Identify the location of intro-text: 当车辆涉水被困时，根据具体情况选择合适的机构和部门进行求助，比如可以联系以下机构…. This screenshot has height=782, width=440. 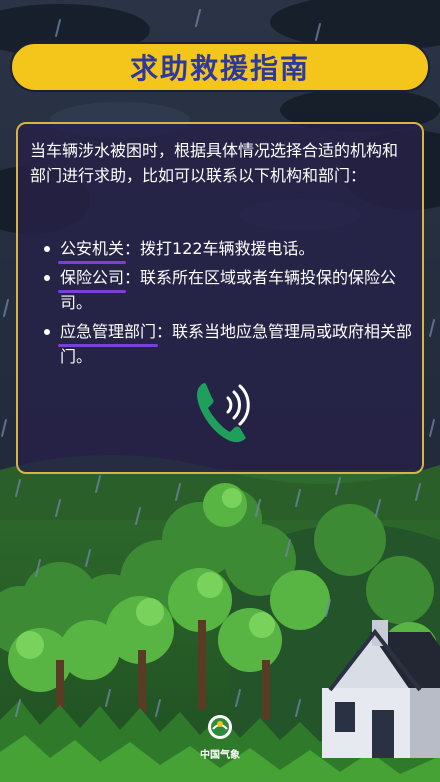
(214, 163).